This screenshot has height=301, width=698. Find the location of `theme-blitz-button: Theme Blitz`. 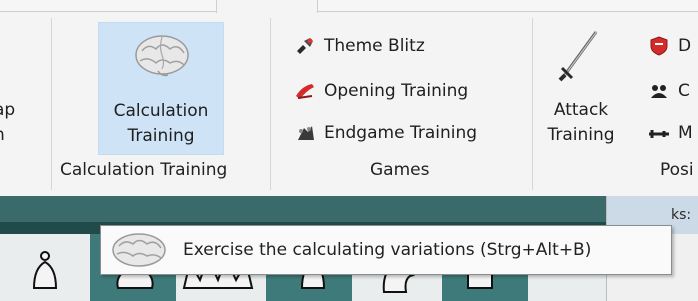

theme-blitz-button: Theme Blitz is located at coordinates (359, 46).